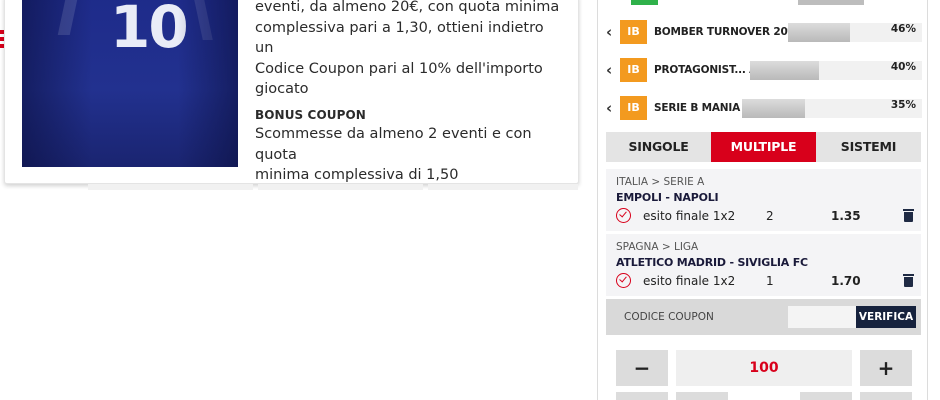 This screenshot has height=400, width=940. I want to click on bonus-coupon-title: BONUS COUPON, so click(310, 114).